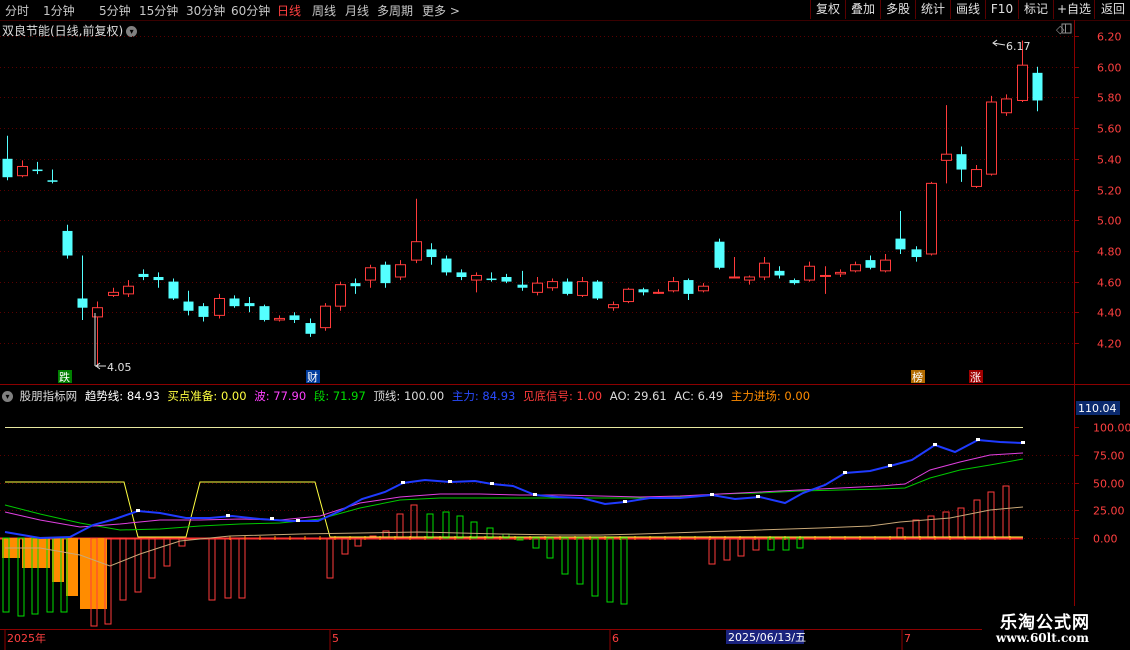  What do you see at coordinates (70, 30) in the screenshot?
I see `chart-title: 双良节能(日线,前复权) ▾` at bounding box center [70, 30].